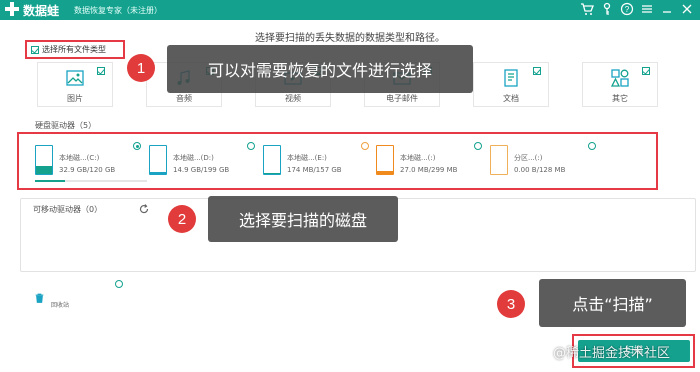 This screenshot has height=372, width=700. I want to click on drive-item: 本地磁...(:) 27.0 MB/299 MB, so click(429, 162).